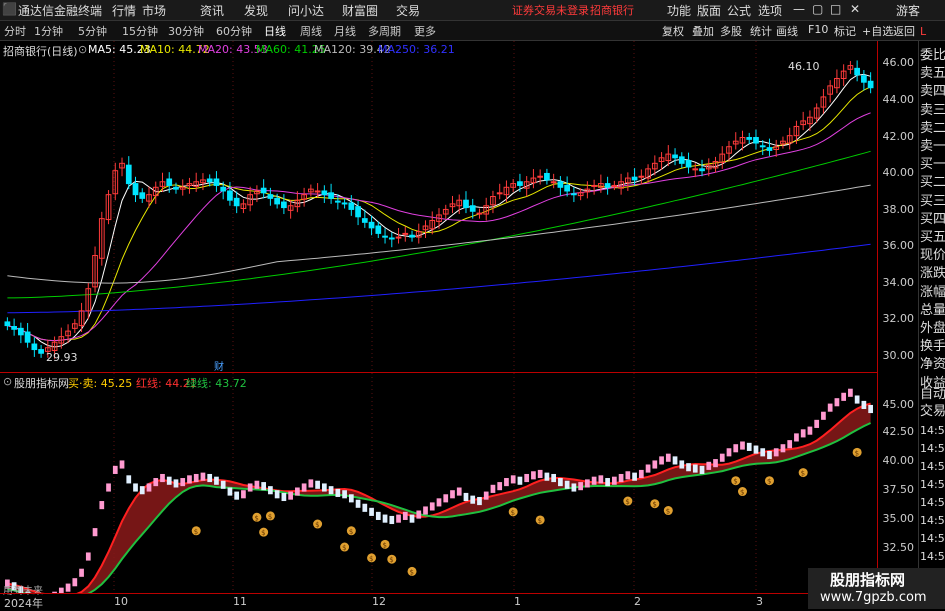 This screenshot has height=611, width=945. I want to click on menu-item-options: 选项, so click(770, 10).